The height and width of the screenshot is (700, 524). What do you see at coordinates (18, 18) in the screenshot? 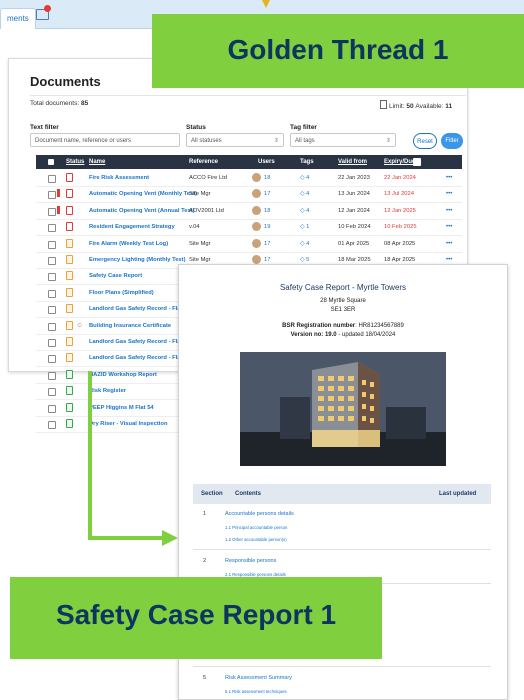
I see `documents-tab: ments` at bounding box center [18, 18].